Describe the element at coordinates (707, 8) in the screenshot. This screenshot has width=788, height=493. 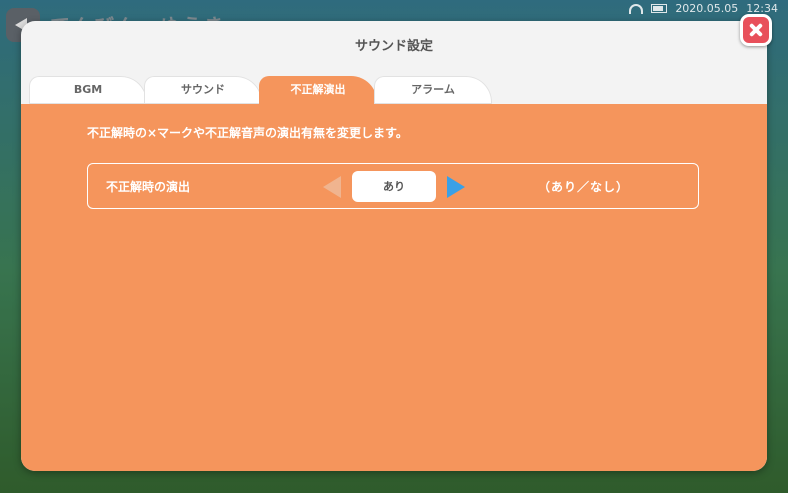
I see `status-date: 2020.05.05` at that location.